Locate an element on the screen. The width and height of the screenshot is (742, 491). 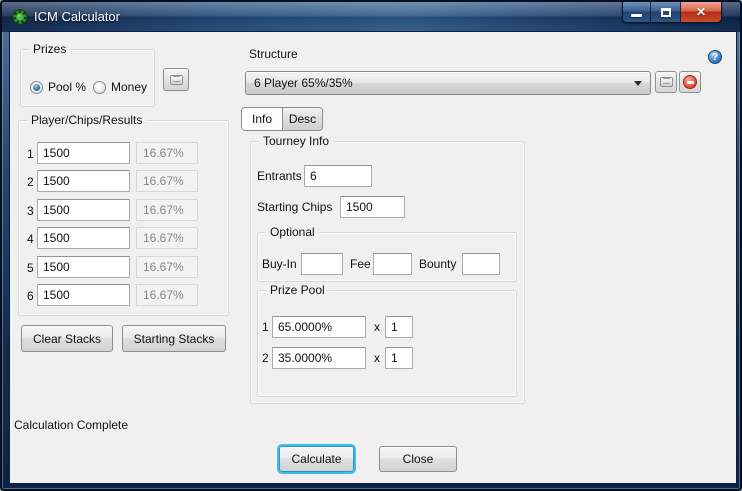
starting-stacks-button: Starting Stacks is located at coordinates (174, 338).